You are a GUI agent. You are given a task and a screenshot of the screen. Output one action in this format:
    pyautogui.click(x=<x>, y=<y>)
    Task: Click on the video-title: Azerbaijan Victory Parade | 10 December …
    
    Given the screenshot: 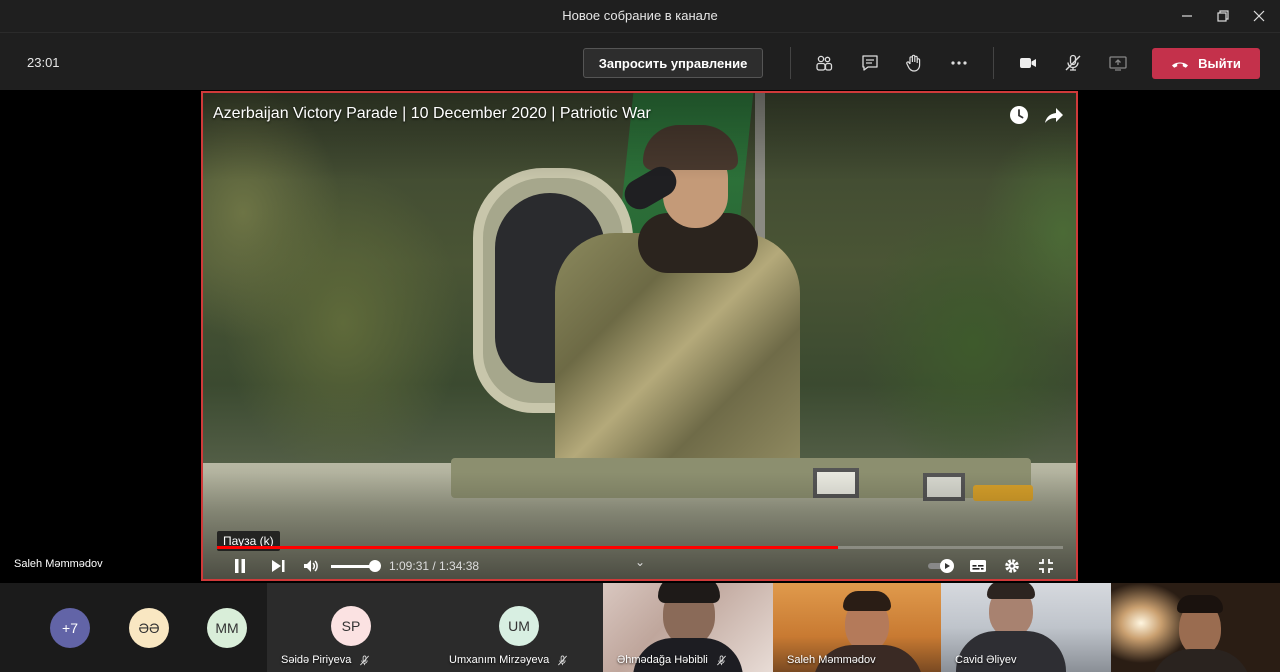 What is the action you would take?
    pyautogui.click(x=432, y=114)
    